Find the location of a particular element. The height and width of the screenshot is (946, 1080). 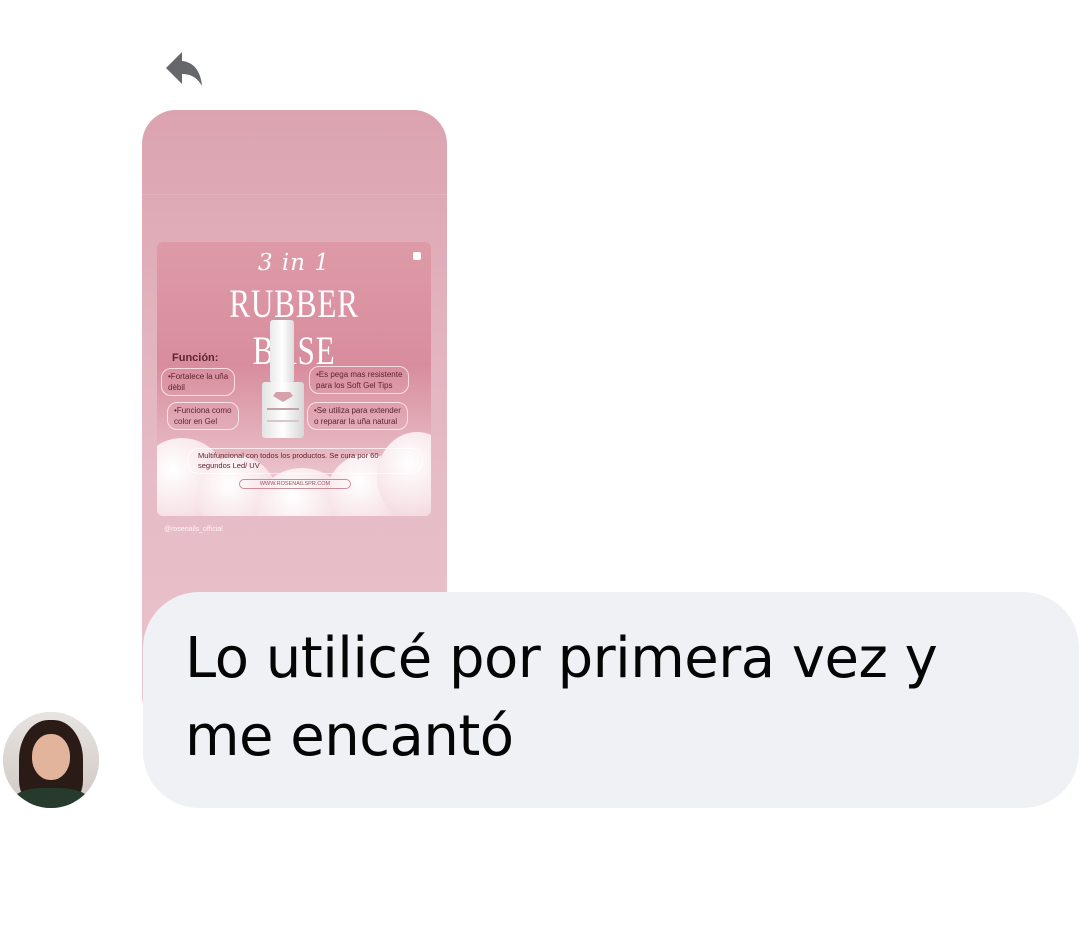

card-divider is located at coordinates (294, 194).